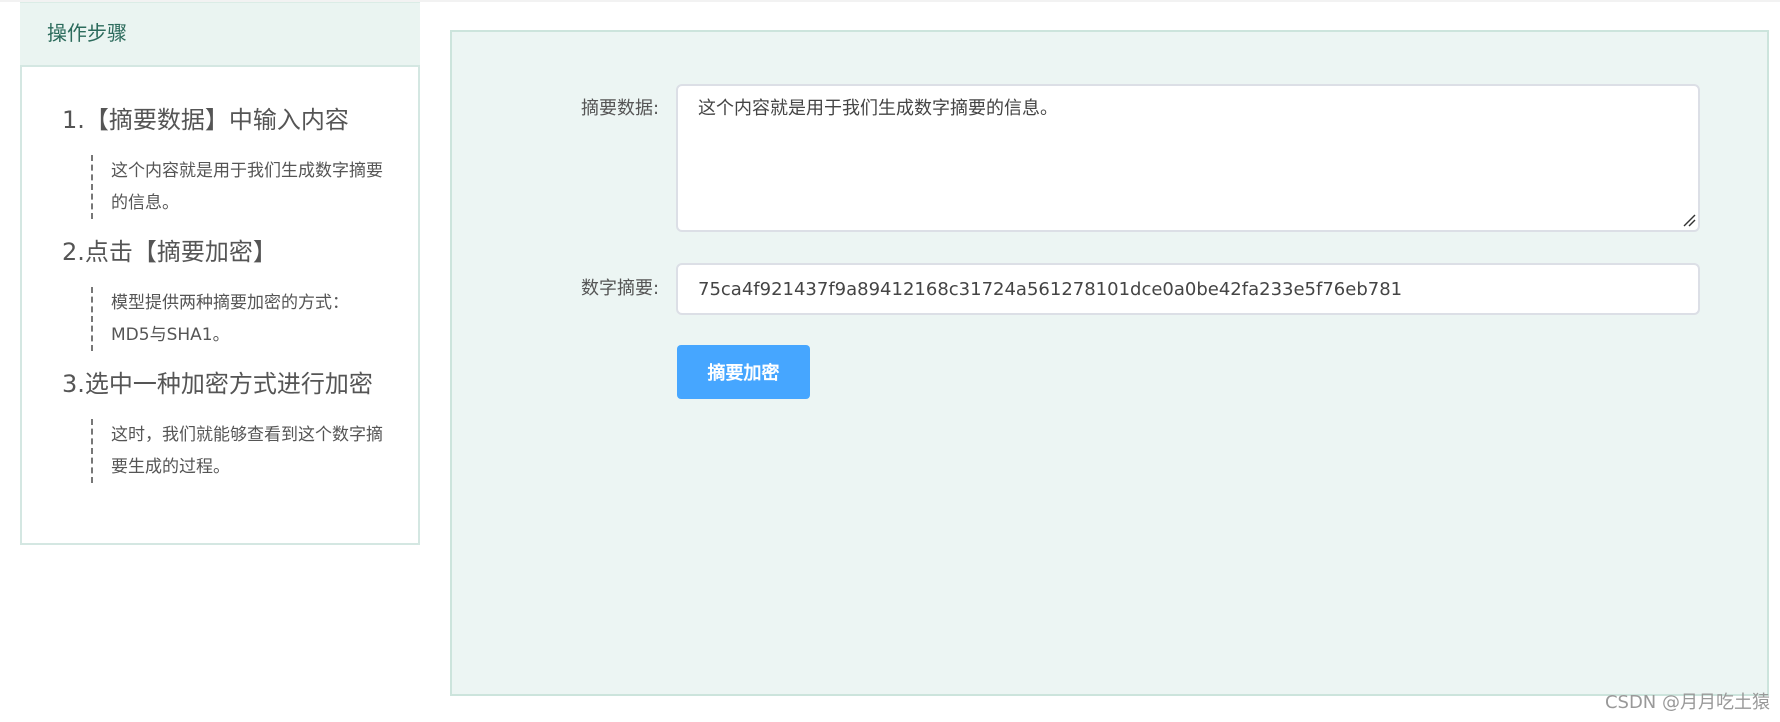  Describe the element at coordinates (620, 108) in the screenshot. I see `digest-data-label: 摘要数据:` at that location.